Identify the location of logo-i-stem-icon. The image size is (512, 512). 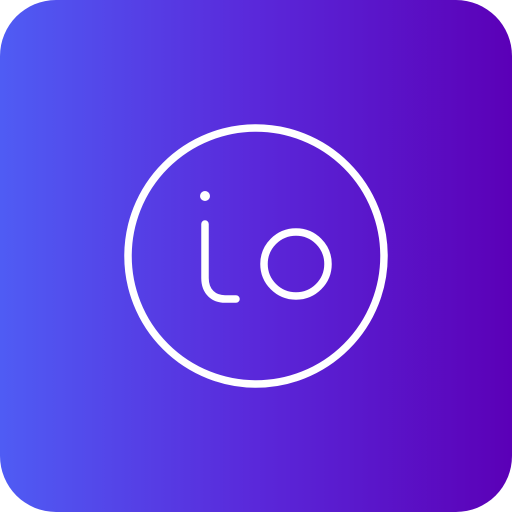
(220, 261).